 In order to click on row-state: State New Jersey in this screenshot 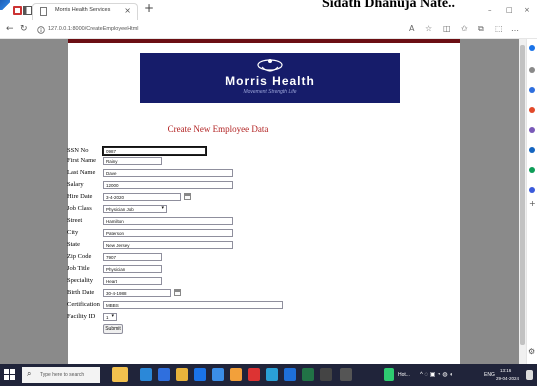, I will do `click(197, 246)`.